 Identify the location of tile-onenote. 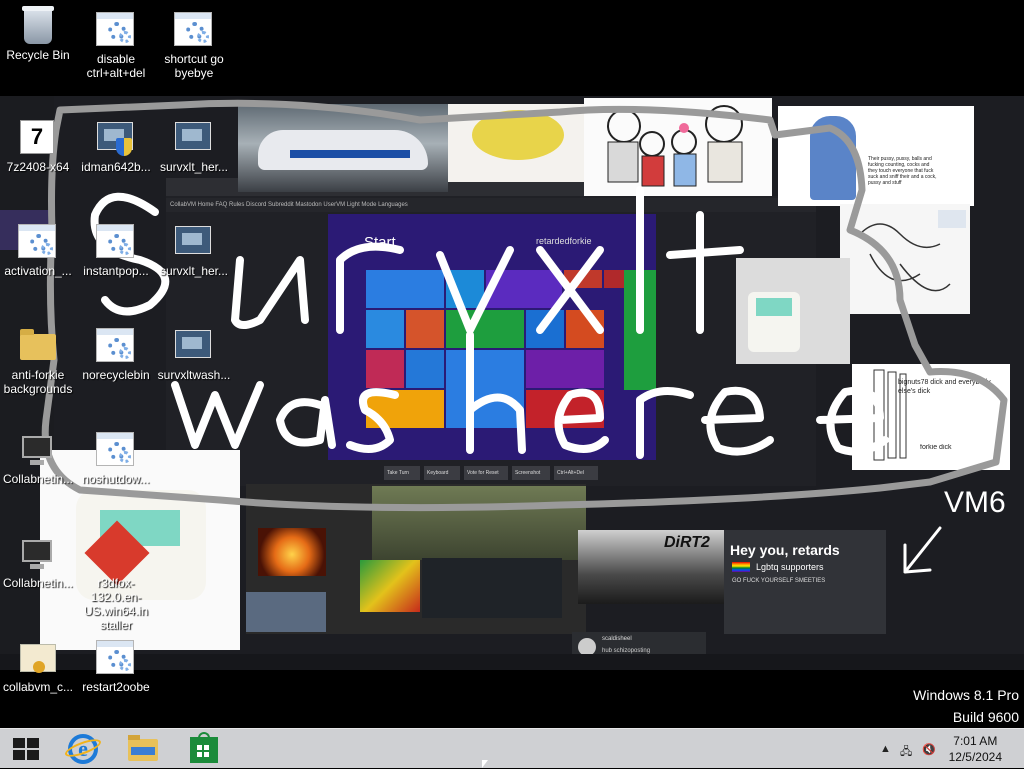
(385, 369).